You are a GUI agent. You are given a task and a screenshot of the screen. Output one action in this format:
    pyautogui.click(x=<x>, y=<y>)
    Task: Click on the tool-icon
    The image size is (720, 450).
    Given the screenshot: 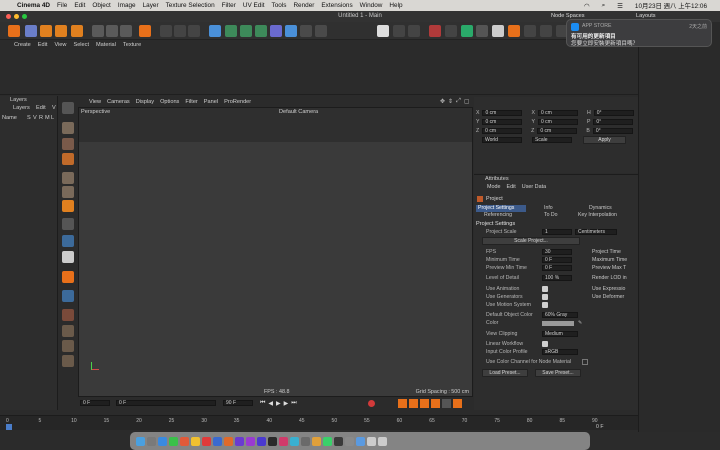 What is the action you would take?
    pyautogui.click(x=530, y=31)
    